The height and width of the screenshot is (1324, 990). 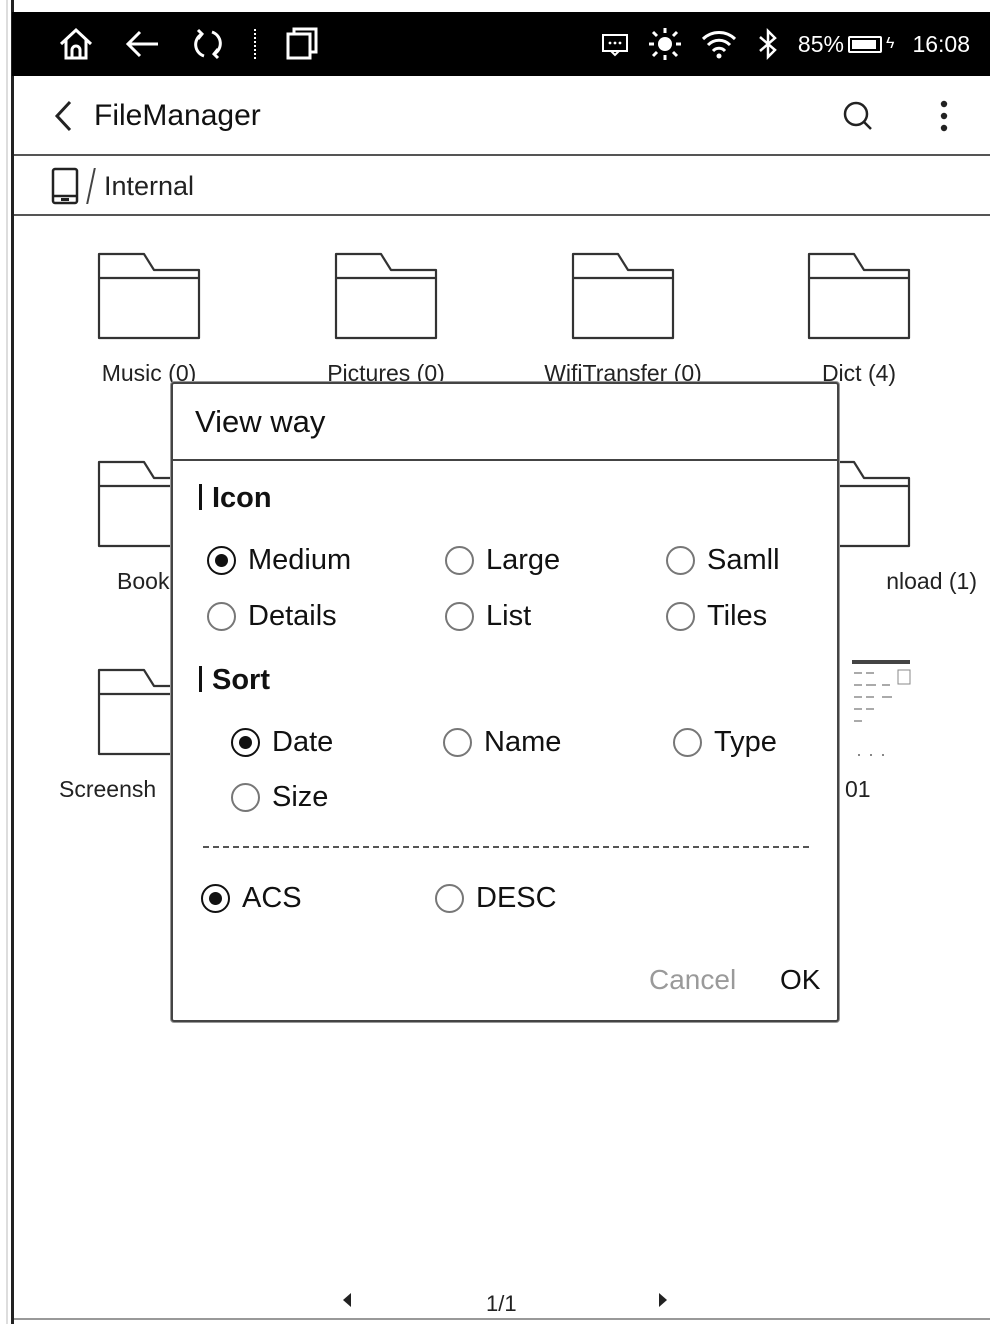 I want to click on cancel-button: Cancel, so click(x=692, y=980).